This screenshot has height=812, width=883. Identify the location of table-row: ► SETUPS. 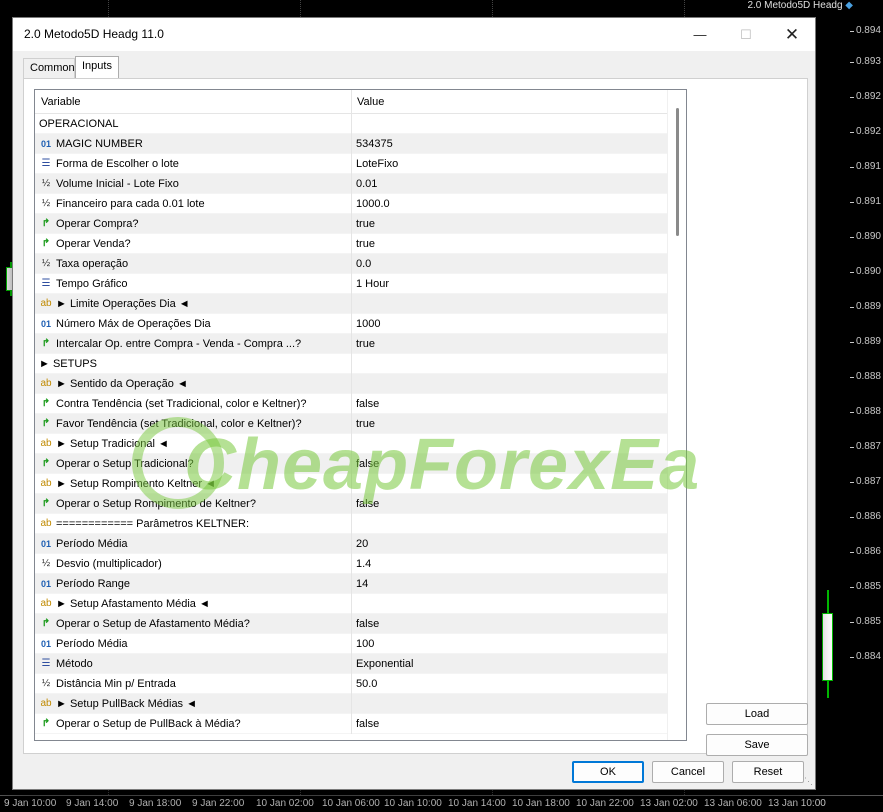
(351, 364).